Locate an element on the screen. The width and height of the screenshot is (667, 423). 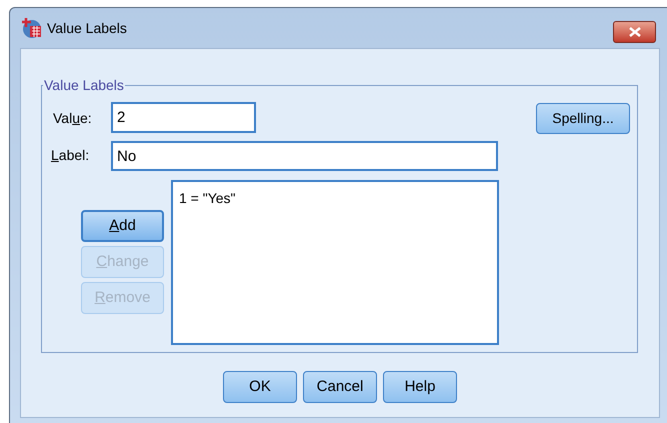
add-button: Add is located at coordinates (122, 226).